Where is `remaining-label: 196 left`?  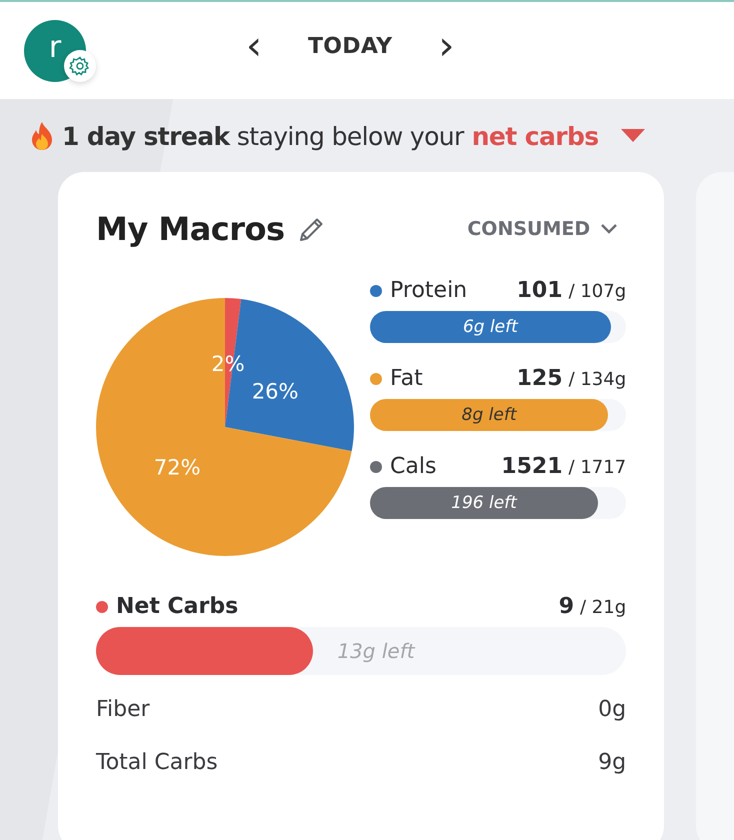 remaining-label: 196 left is located at coordinates (484, 503).